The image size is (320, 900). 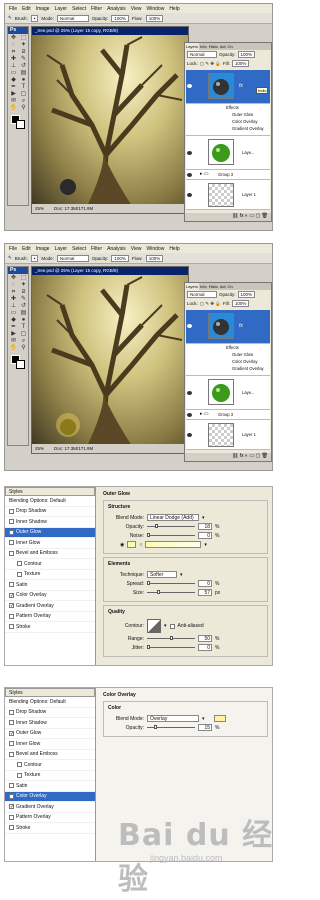 I want to click on jitter-input: 0, so click(x=205, y=647).